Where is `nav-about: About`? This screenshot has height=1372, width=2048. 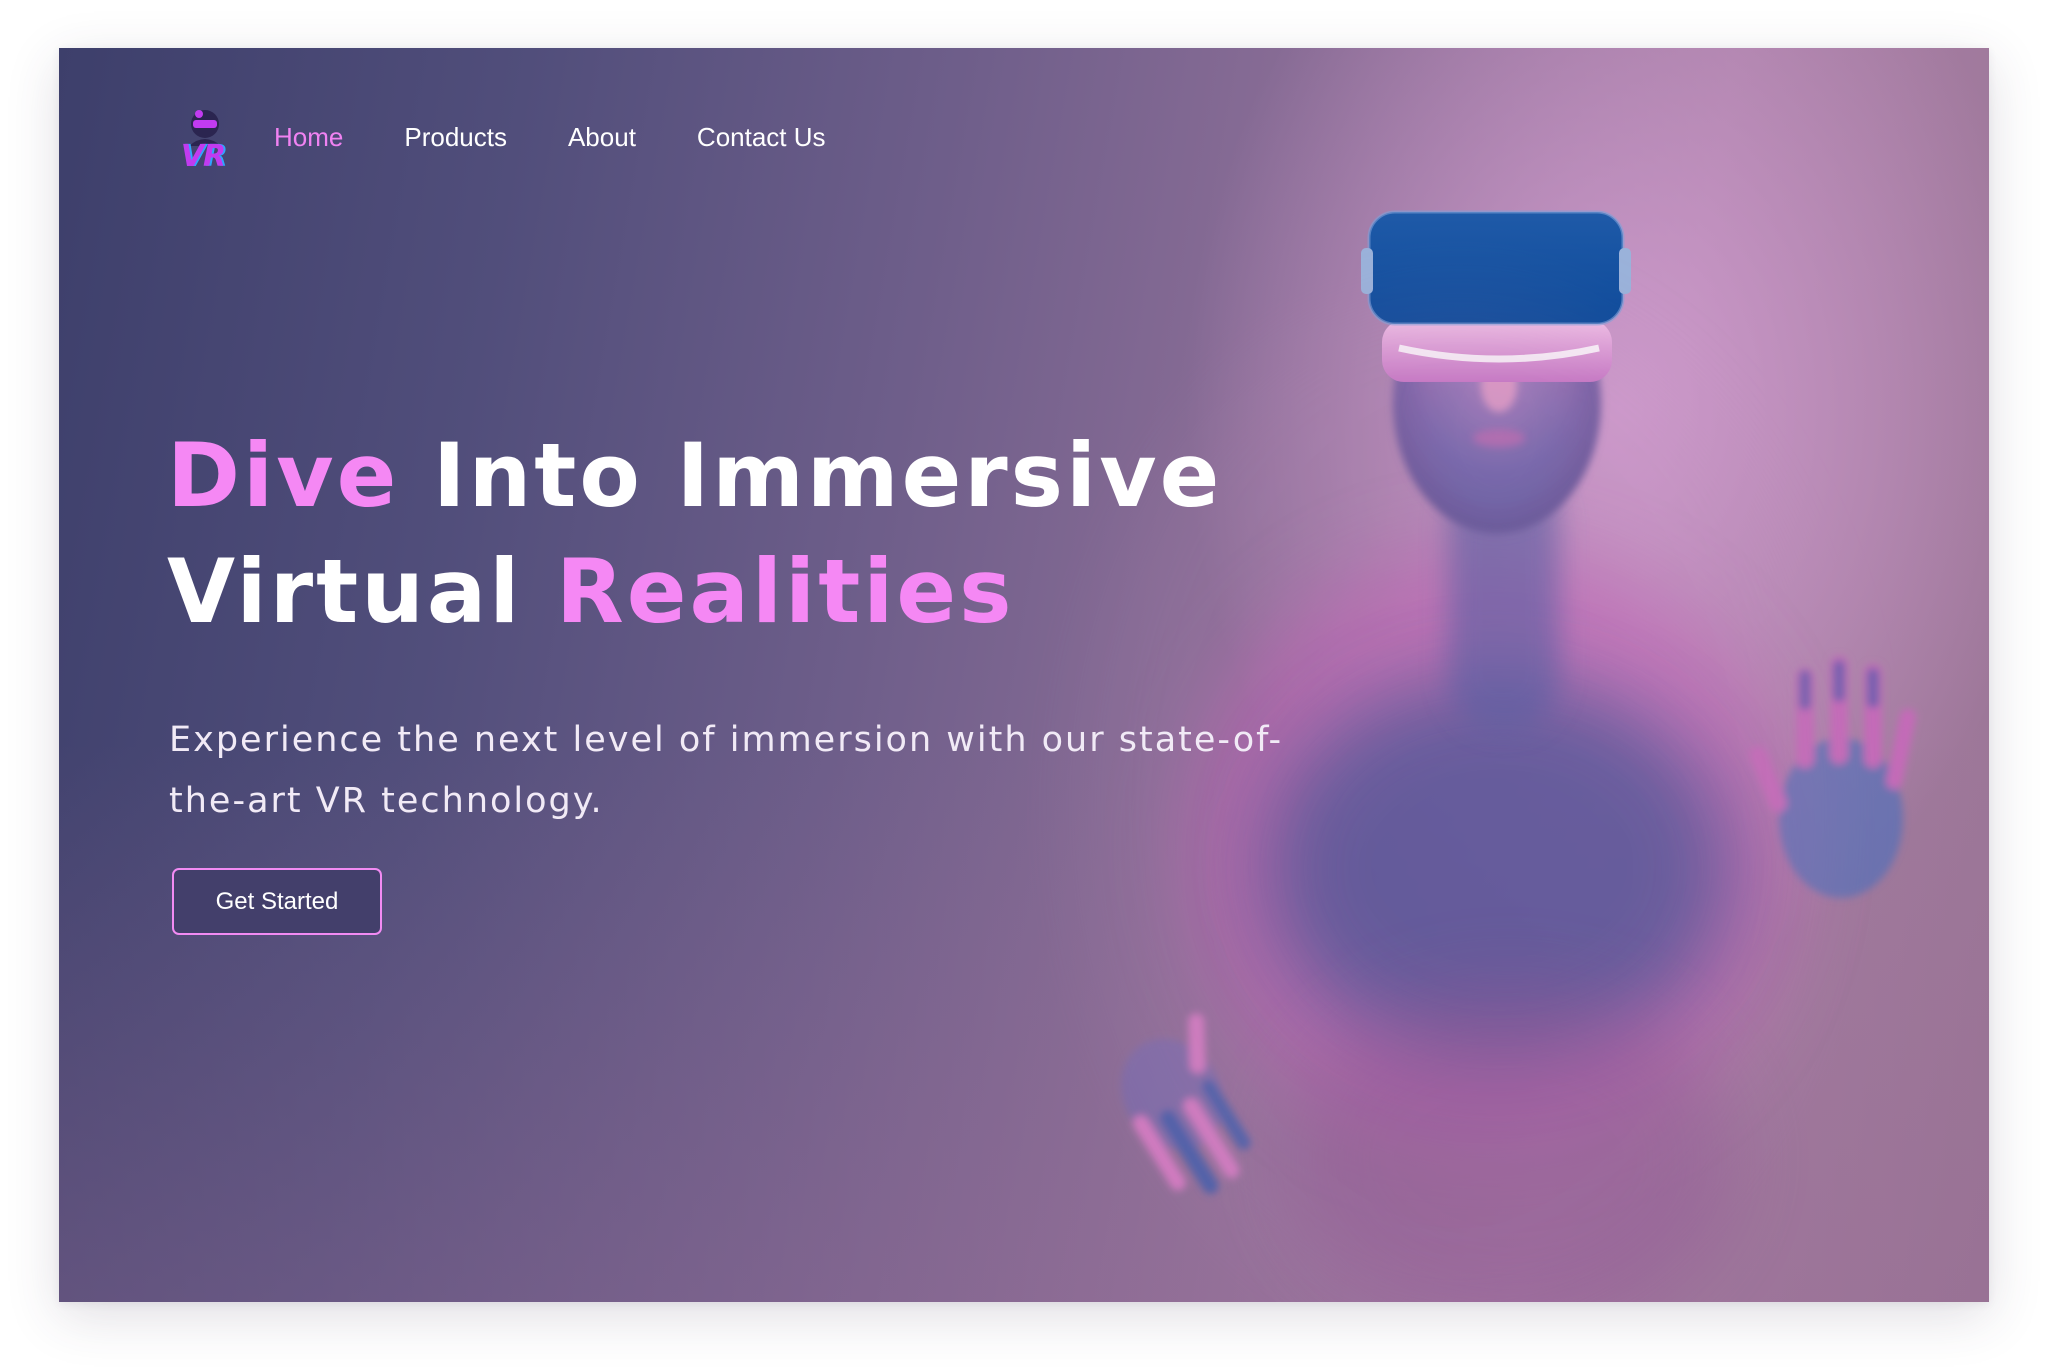 nav-about: About is located at coordinates (602, 137).